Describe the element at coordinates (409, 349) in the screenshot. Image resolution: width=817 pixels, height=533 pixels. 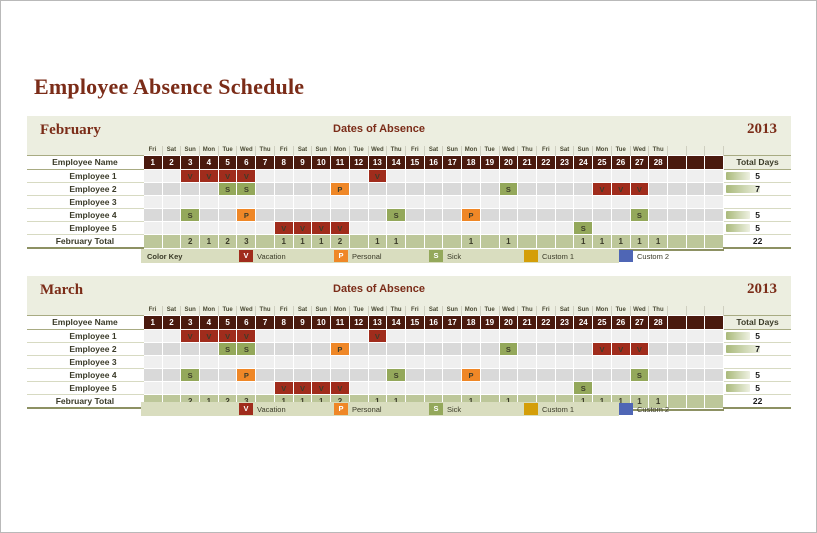
I see `employee-row: Employee 2SSPSVVV7` at that location.